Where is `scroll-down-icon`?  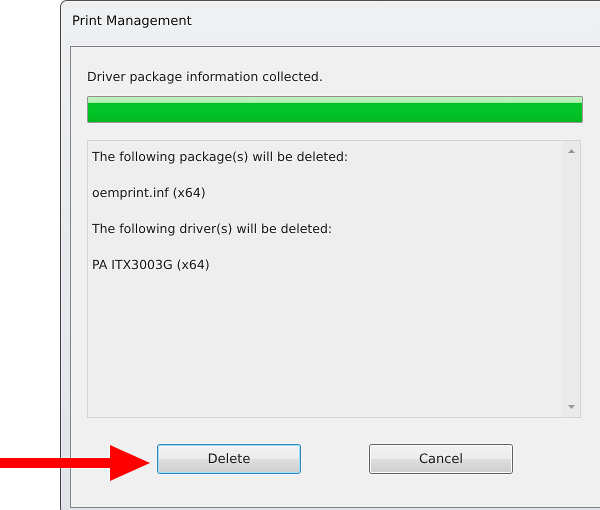 scroll-down-icon is located at coordinates (571, 407).